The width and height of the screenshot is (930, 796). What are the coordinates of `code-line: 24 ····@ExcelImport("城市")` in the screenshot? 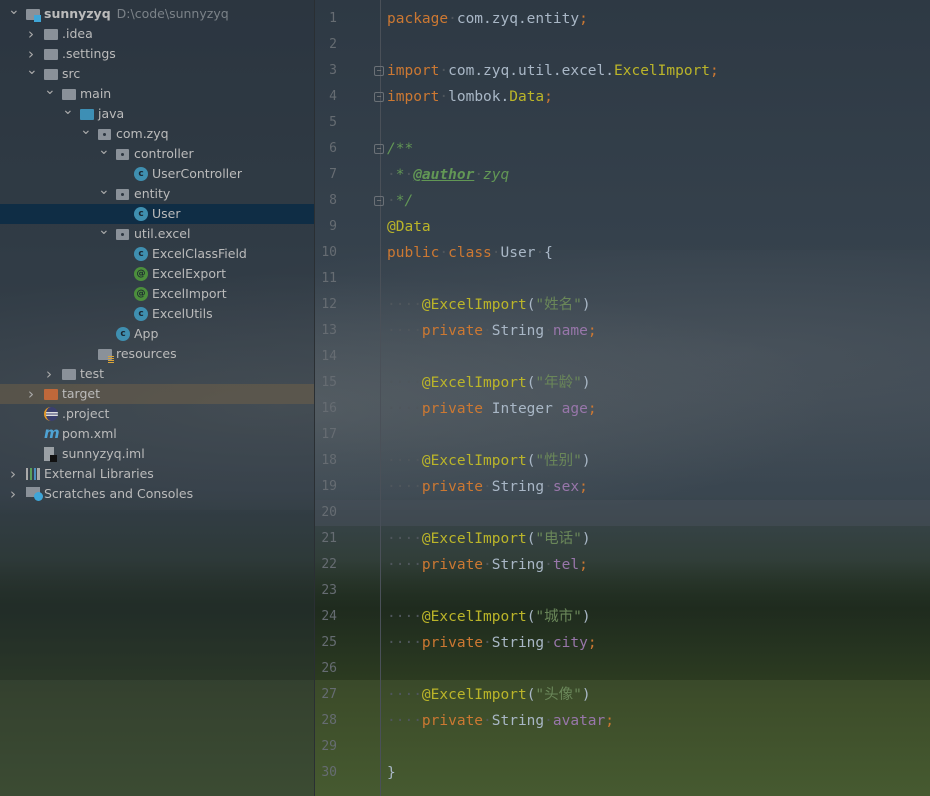 It's located at (622, 617).